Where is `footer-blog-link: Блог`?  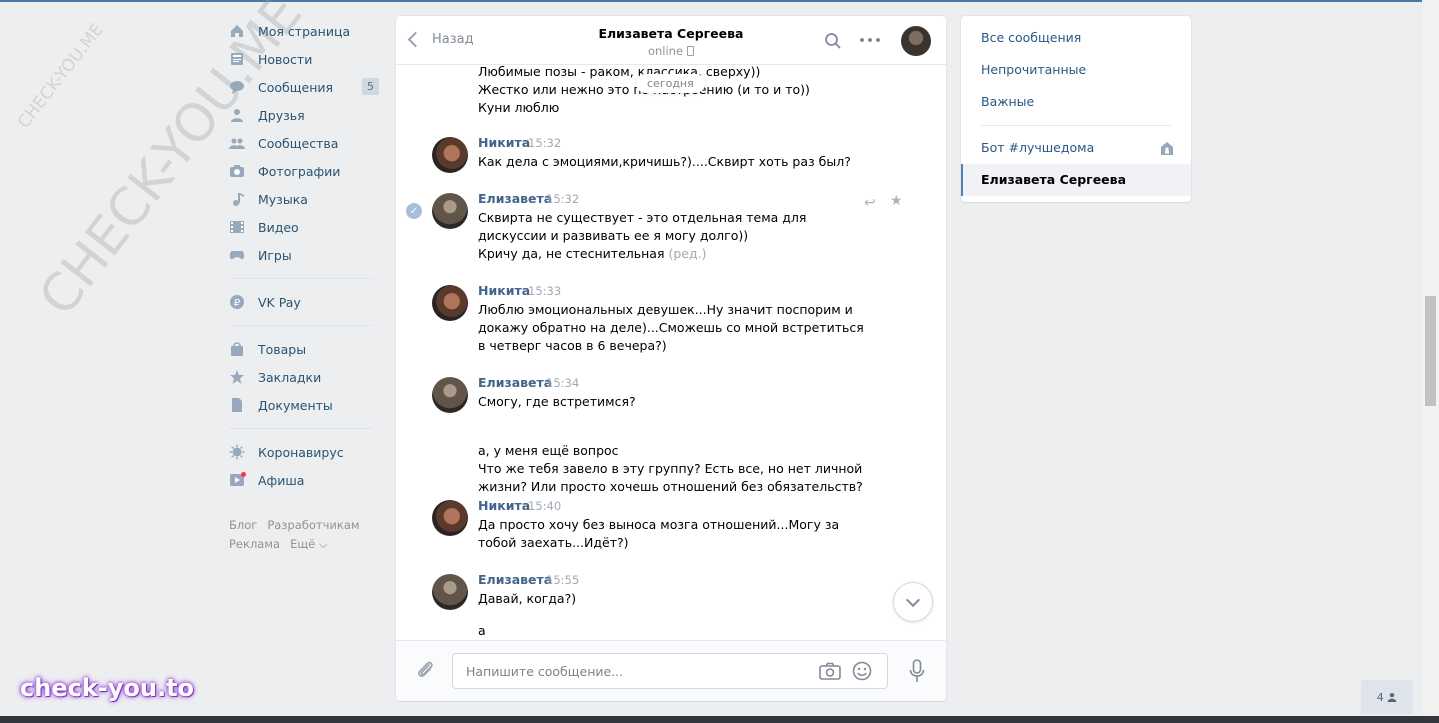
footer-blog-link: Блог is located at coordinates (243, 525).